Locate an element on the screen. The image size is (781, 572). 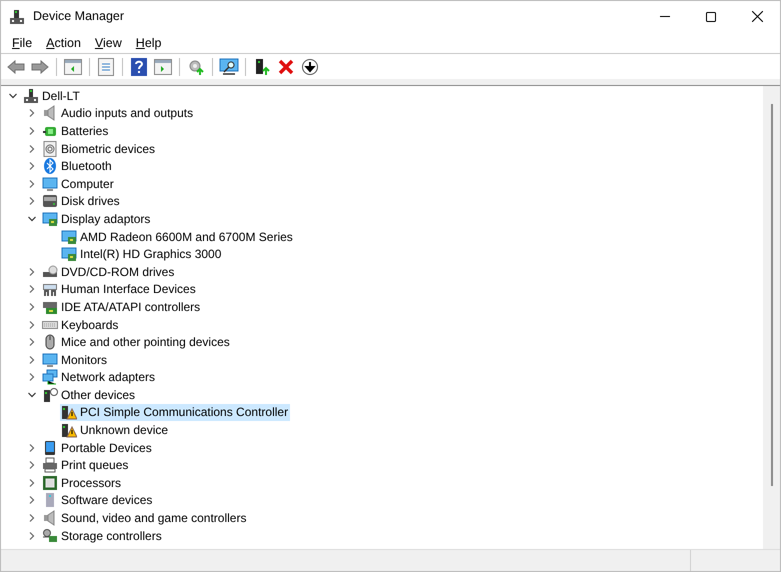
tree-item: Storage controllers is located at coordinates (102, 535).